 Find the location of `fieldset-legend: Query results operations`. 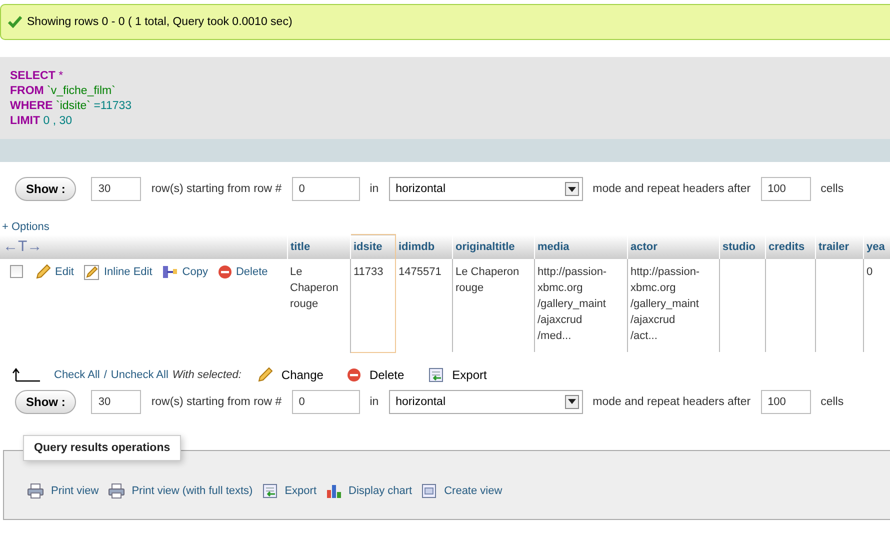

fieldset-legend: Query results operations is located at coordinates (102, 447).